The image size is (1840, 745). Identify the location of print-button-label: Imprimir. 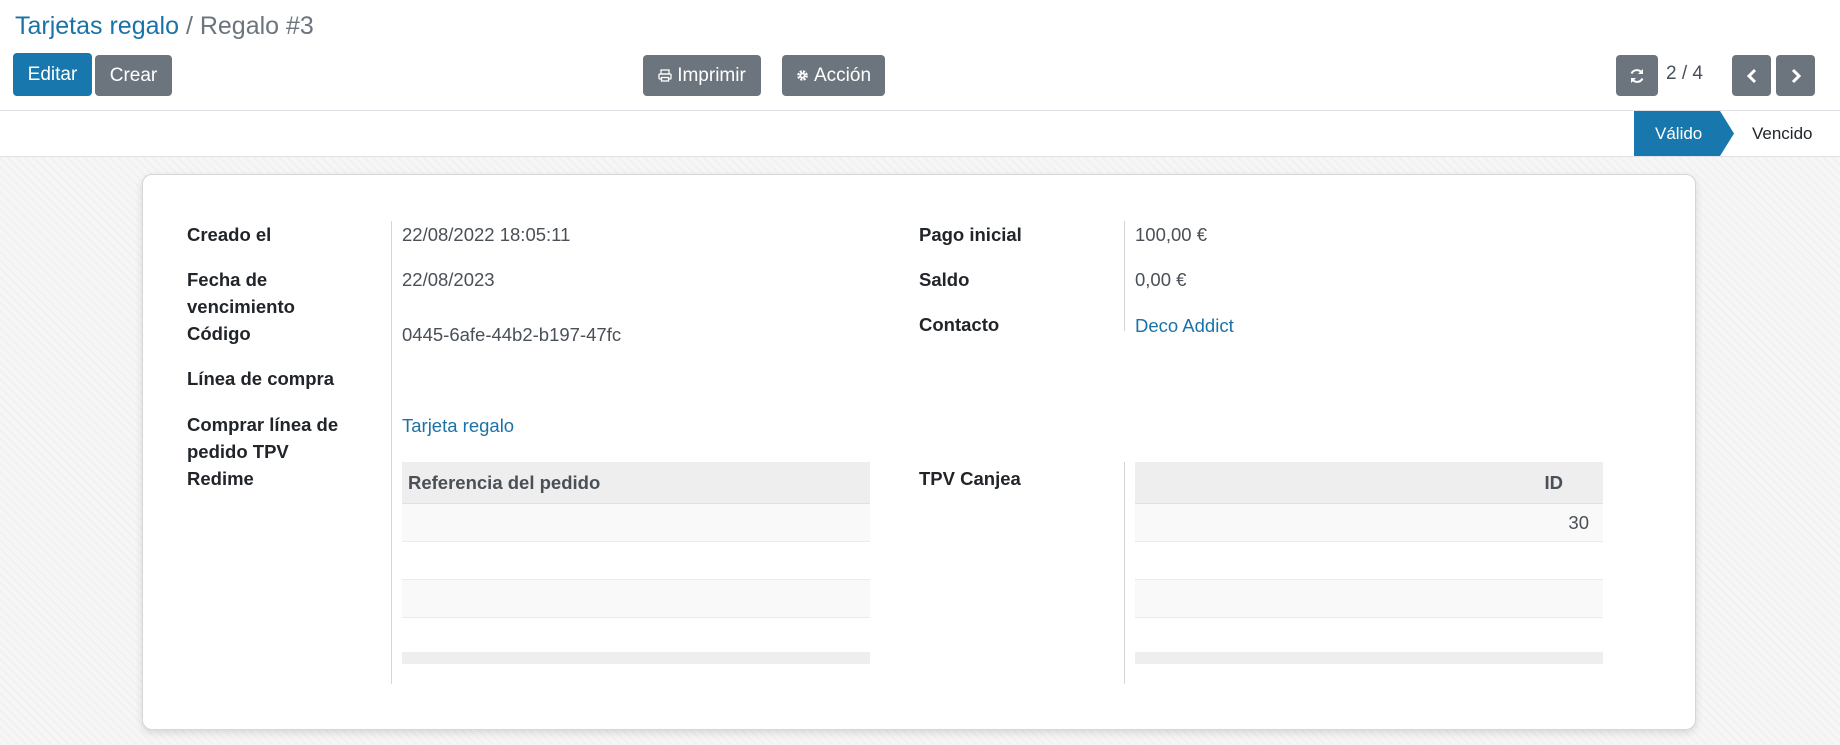
(711, 75).